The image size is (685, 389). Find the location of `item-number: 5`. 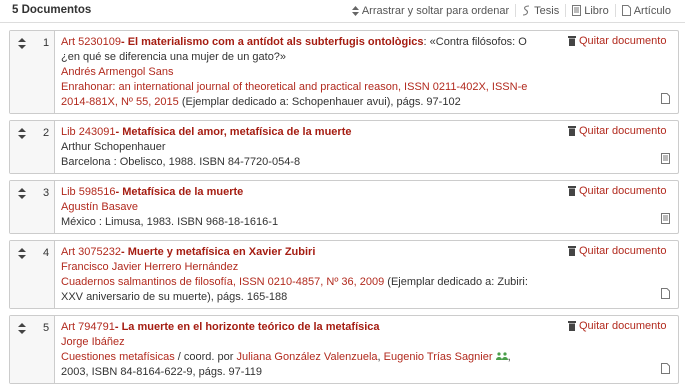

item-number: 5 is located at coordinates (46, 328).